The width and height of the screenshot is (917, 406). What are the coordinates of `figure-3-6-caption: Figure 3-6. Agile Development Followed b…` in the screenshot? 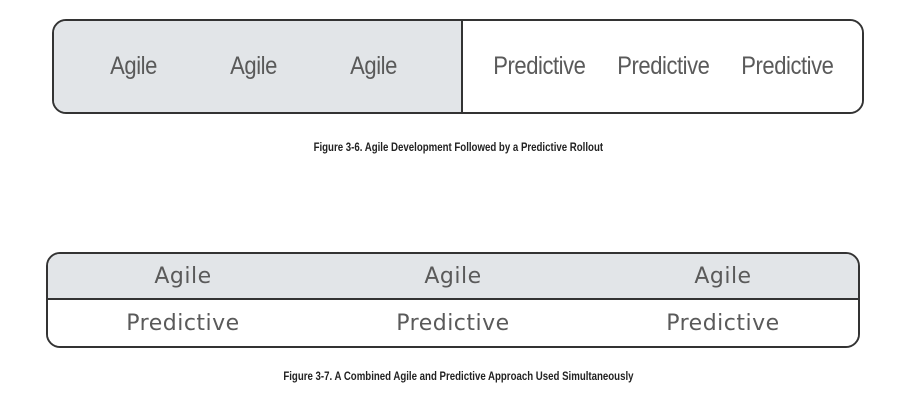 It's located at (458, 148).